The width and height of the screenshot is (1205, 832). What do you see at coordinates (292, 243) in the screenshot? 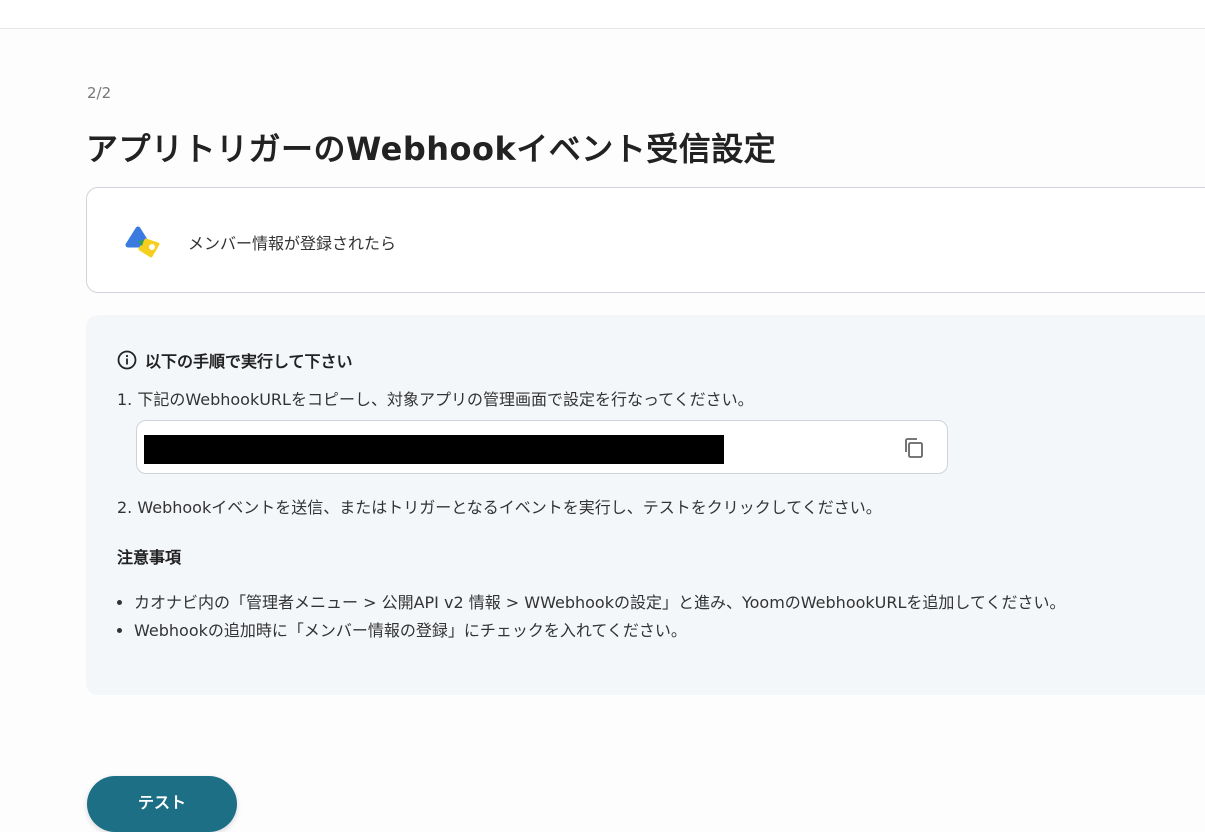
I see `trigger-label: メンバー情報が登録されたら` at bounding box center [292, 243].